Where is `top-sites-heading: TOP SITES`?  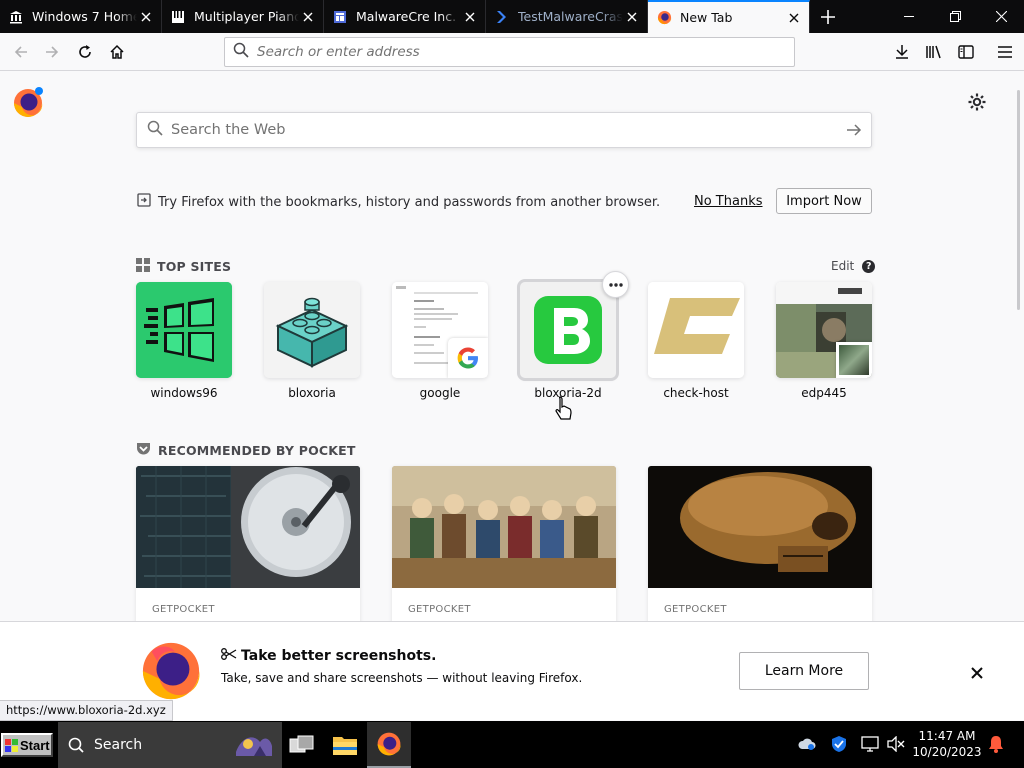
top-sites-heading: TOP SITES is located at coordinates (183, 266).